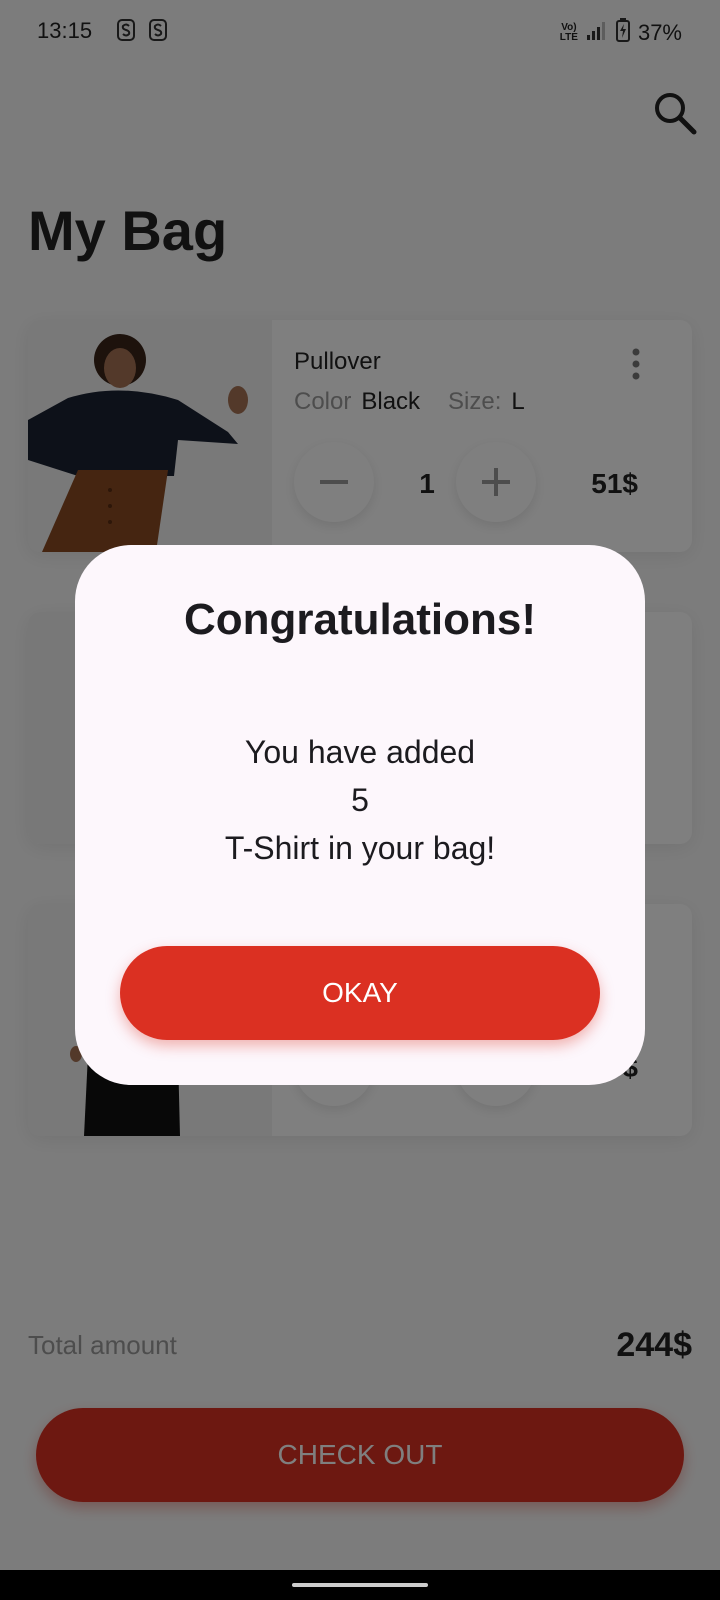  I want to click on dialog-message-line: T-Shirt in your bag!, so click(360, 848).